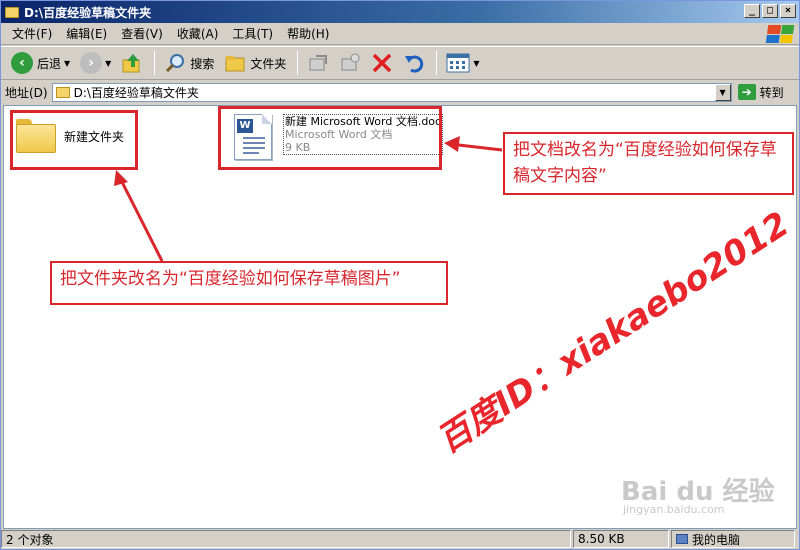 The image size is (800, 550). I want to click on views-button: ▼, so click(462, 63).